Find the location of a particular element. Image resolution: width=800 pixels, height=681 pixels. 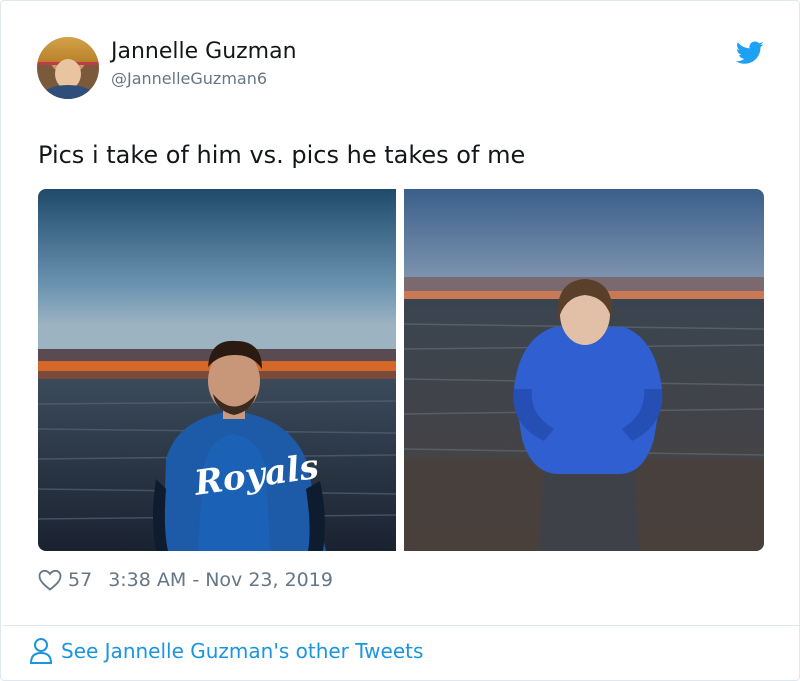

avatar is located at coordinates (68, 68).